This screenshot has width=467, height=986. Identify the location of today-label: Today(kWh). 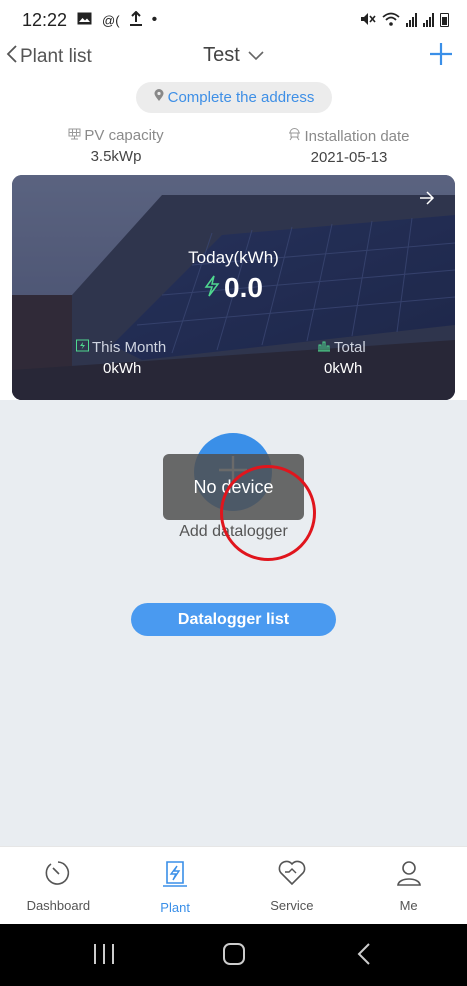
(233, 257).